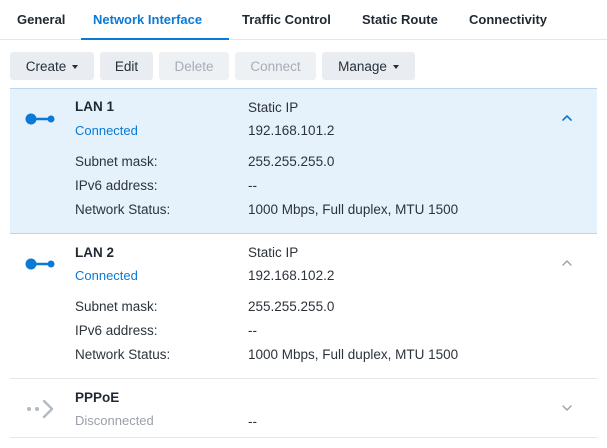  Describe the element at coordinates (400, 19) in the screenshot. I see `tab-static-route: Static Route` at that location.